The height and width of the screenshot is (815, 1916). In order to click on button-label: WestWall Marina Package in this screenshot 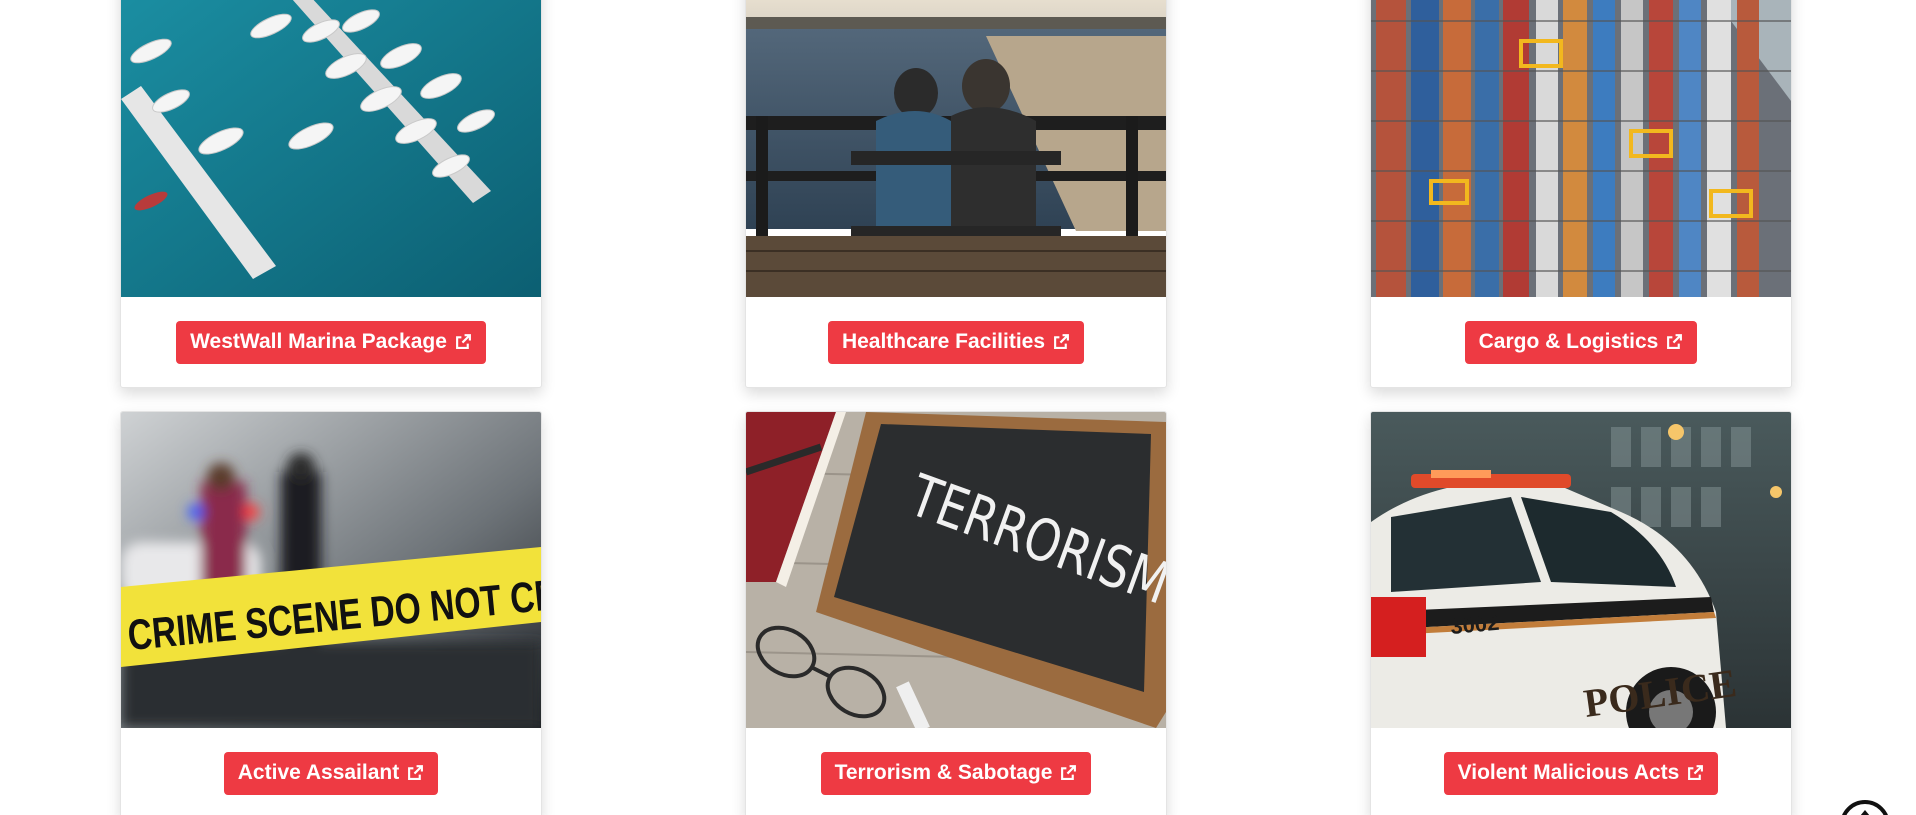, I will do `click(318, 341)`.